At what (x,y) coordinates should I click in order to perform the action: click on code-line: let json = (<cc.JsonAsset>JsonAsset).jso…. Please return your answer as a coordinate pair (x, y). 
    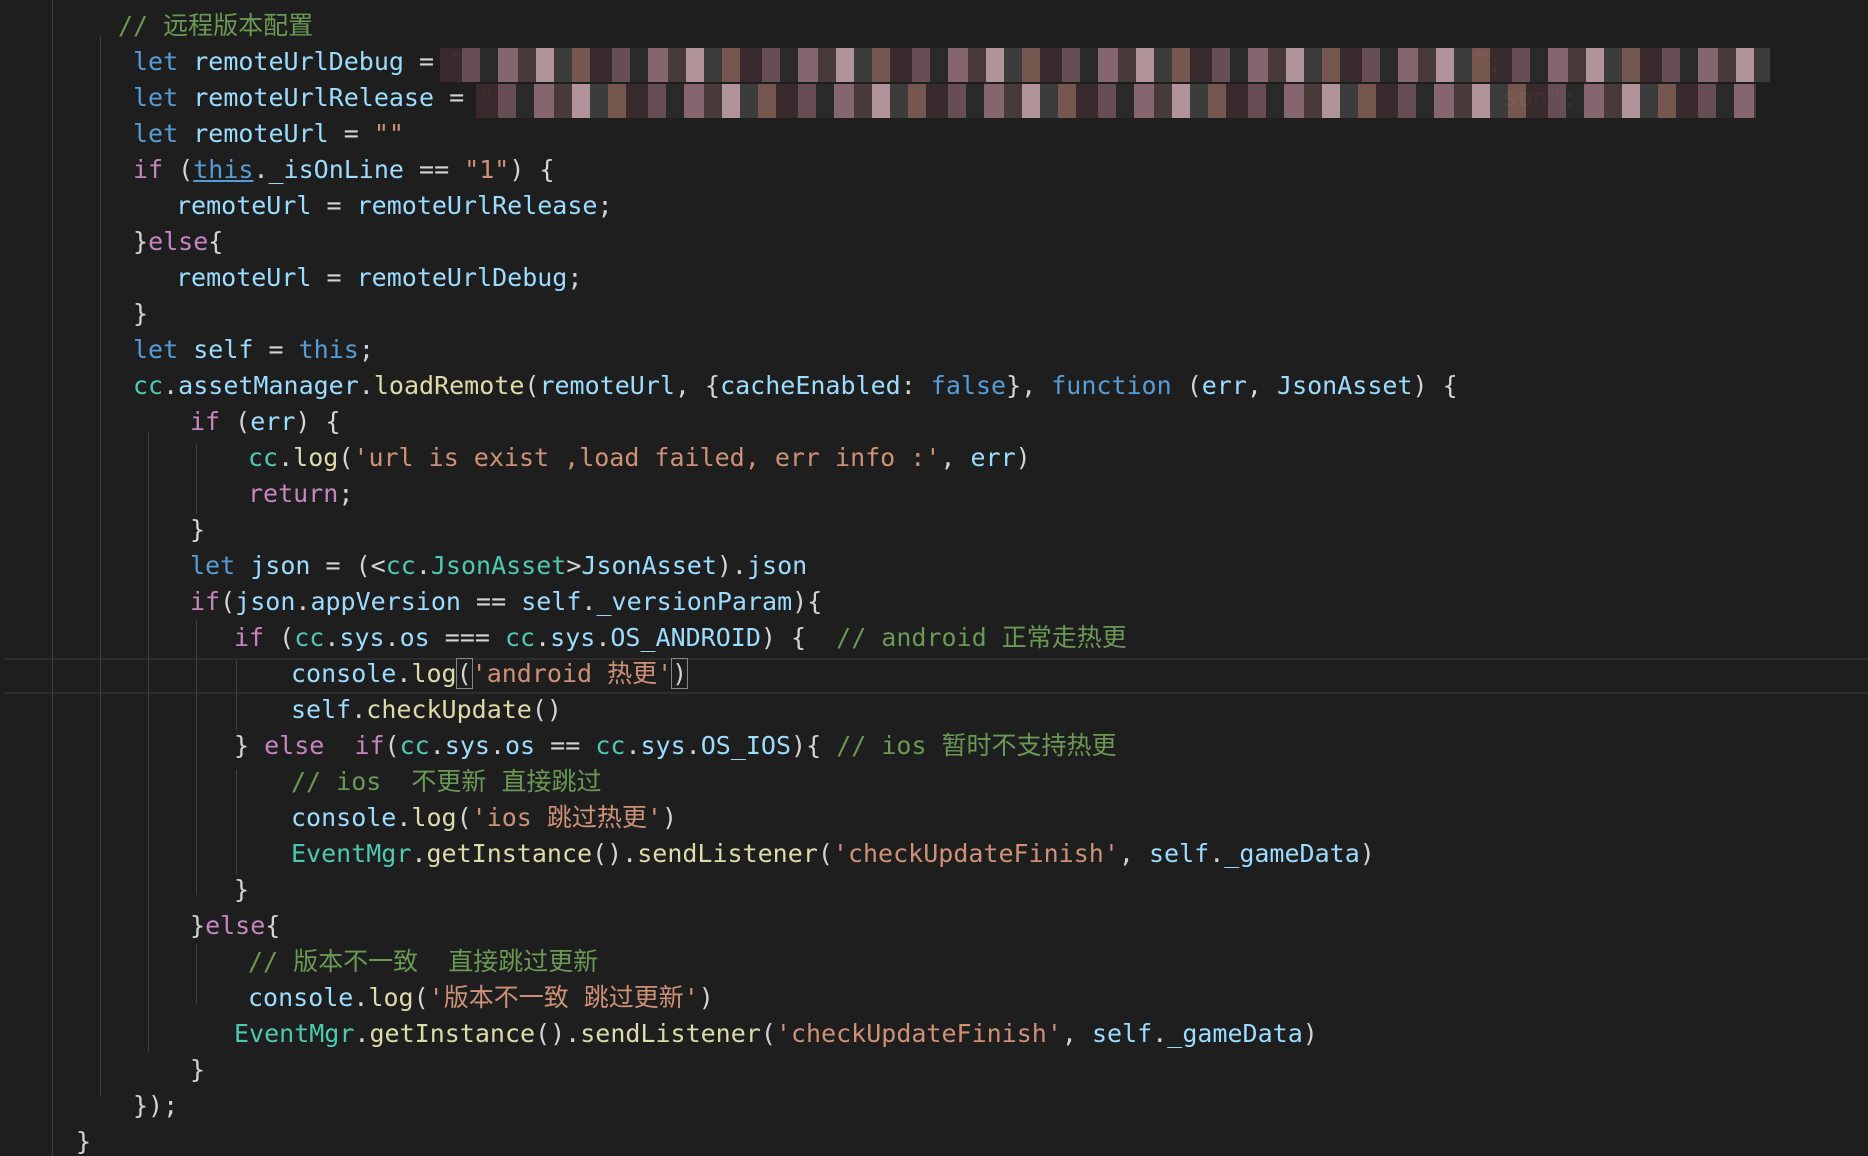
    Looking at the image, I should click on (498, 566).